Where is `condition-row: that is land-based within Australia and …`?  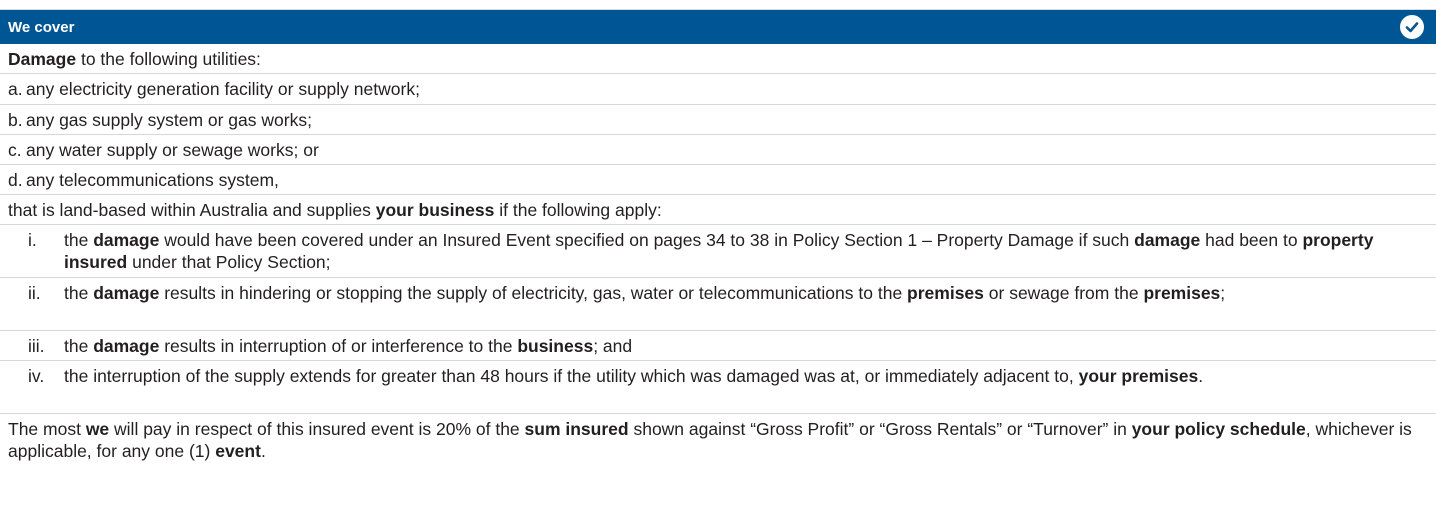 condition-row: that is land-based within Australia and … is located at coordinates (718, 210).